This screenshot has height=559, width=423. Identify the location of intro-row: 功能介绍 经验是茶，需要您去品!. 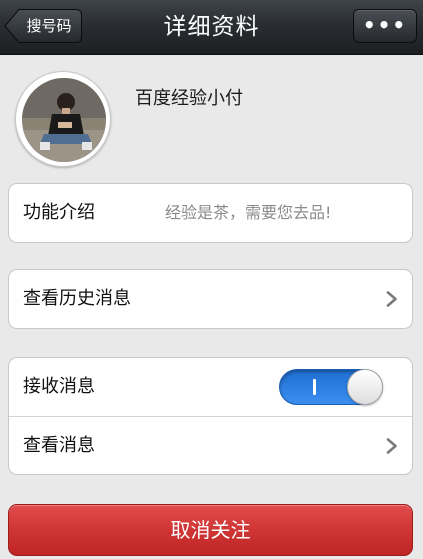
(210, 213).